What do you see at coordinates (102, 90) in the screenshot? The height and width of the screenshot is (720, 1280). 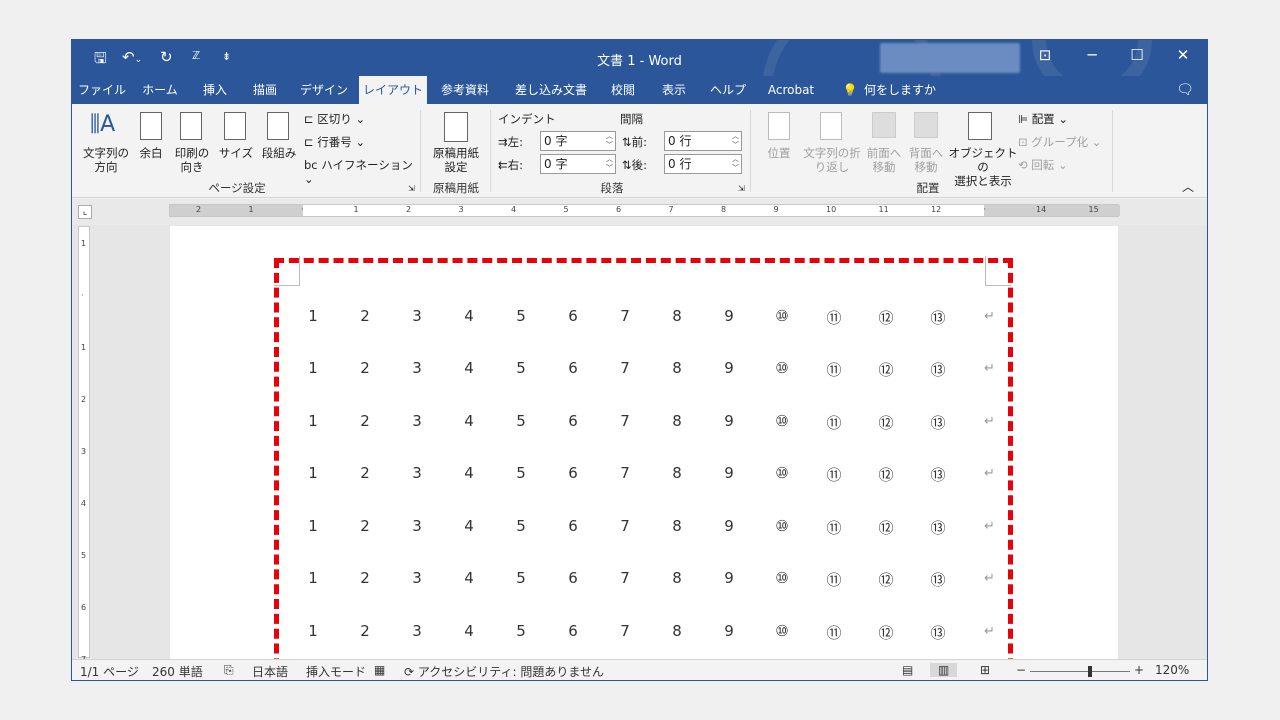 I see `tab-file: ファイル` at bounding box center [102, 90].